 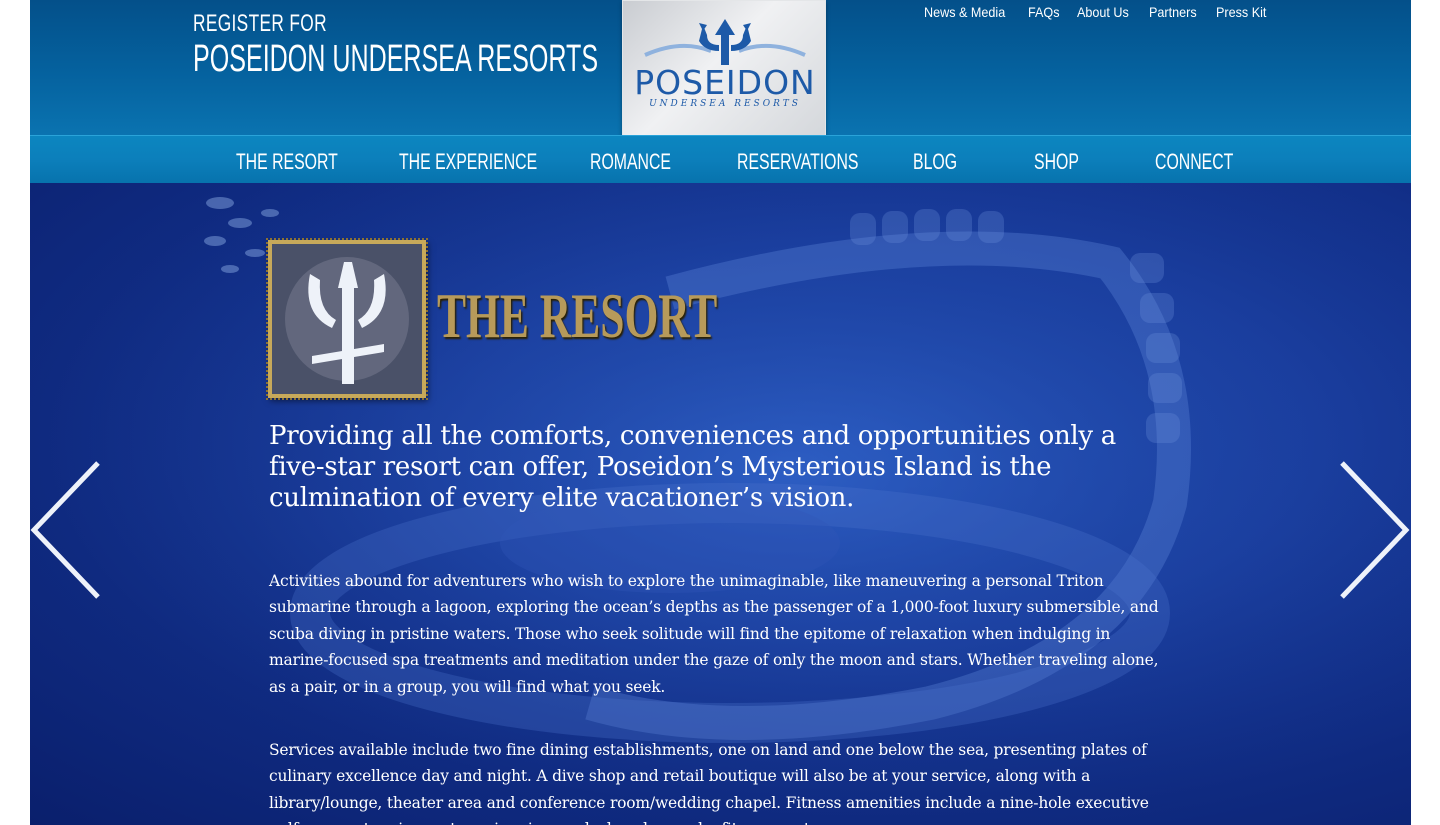 What do you see at coordinates (1241, 12) in the screenshot?
I see `utility-link-press-kit: Press Kit` at bounding box center [1241, 12].